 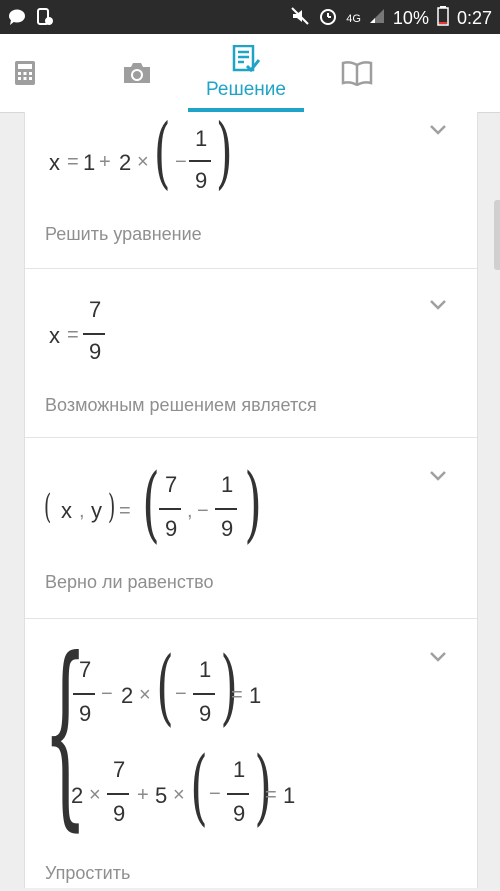 I want to click on step-caption: Верно ли равенство, so click(x=129, y=582).